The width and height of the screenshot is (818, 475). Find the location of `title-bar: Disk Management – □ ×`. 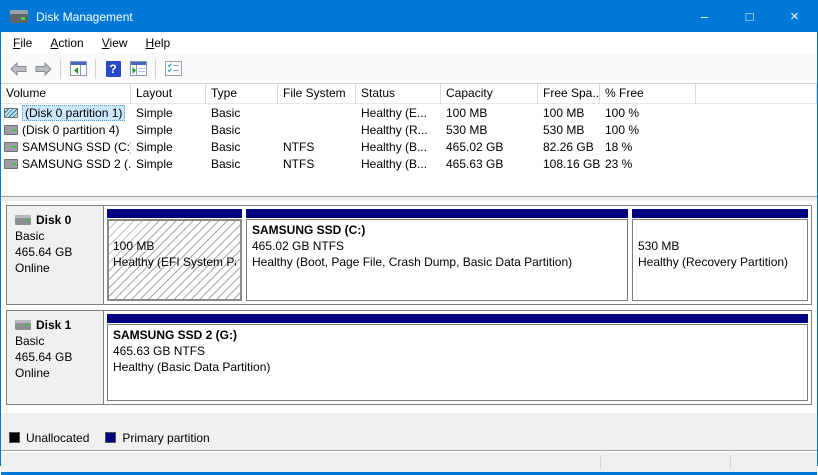

title-bar: Disk Management – □ × is located at coordinates (409, 16).